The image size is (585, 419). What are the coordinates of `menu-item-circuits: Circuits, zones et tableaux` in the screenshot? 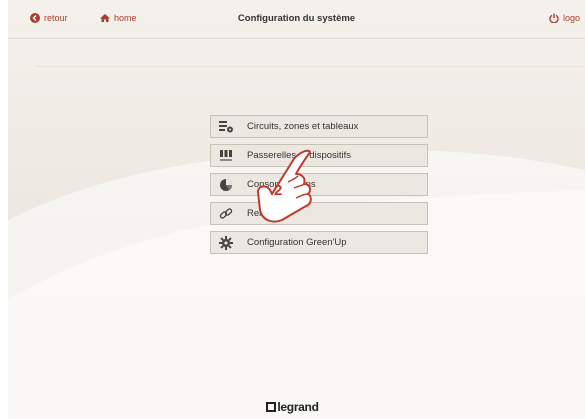 It's located at (319, 126).